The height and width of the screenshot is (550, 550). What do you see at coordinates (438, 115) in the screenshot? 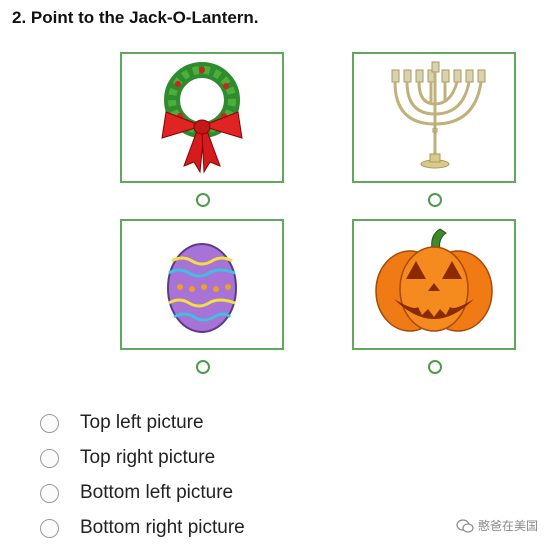
I see `menorah-icon: ✡` at bounding box center [438, 115].